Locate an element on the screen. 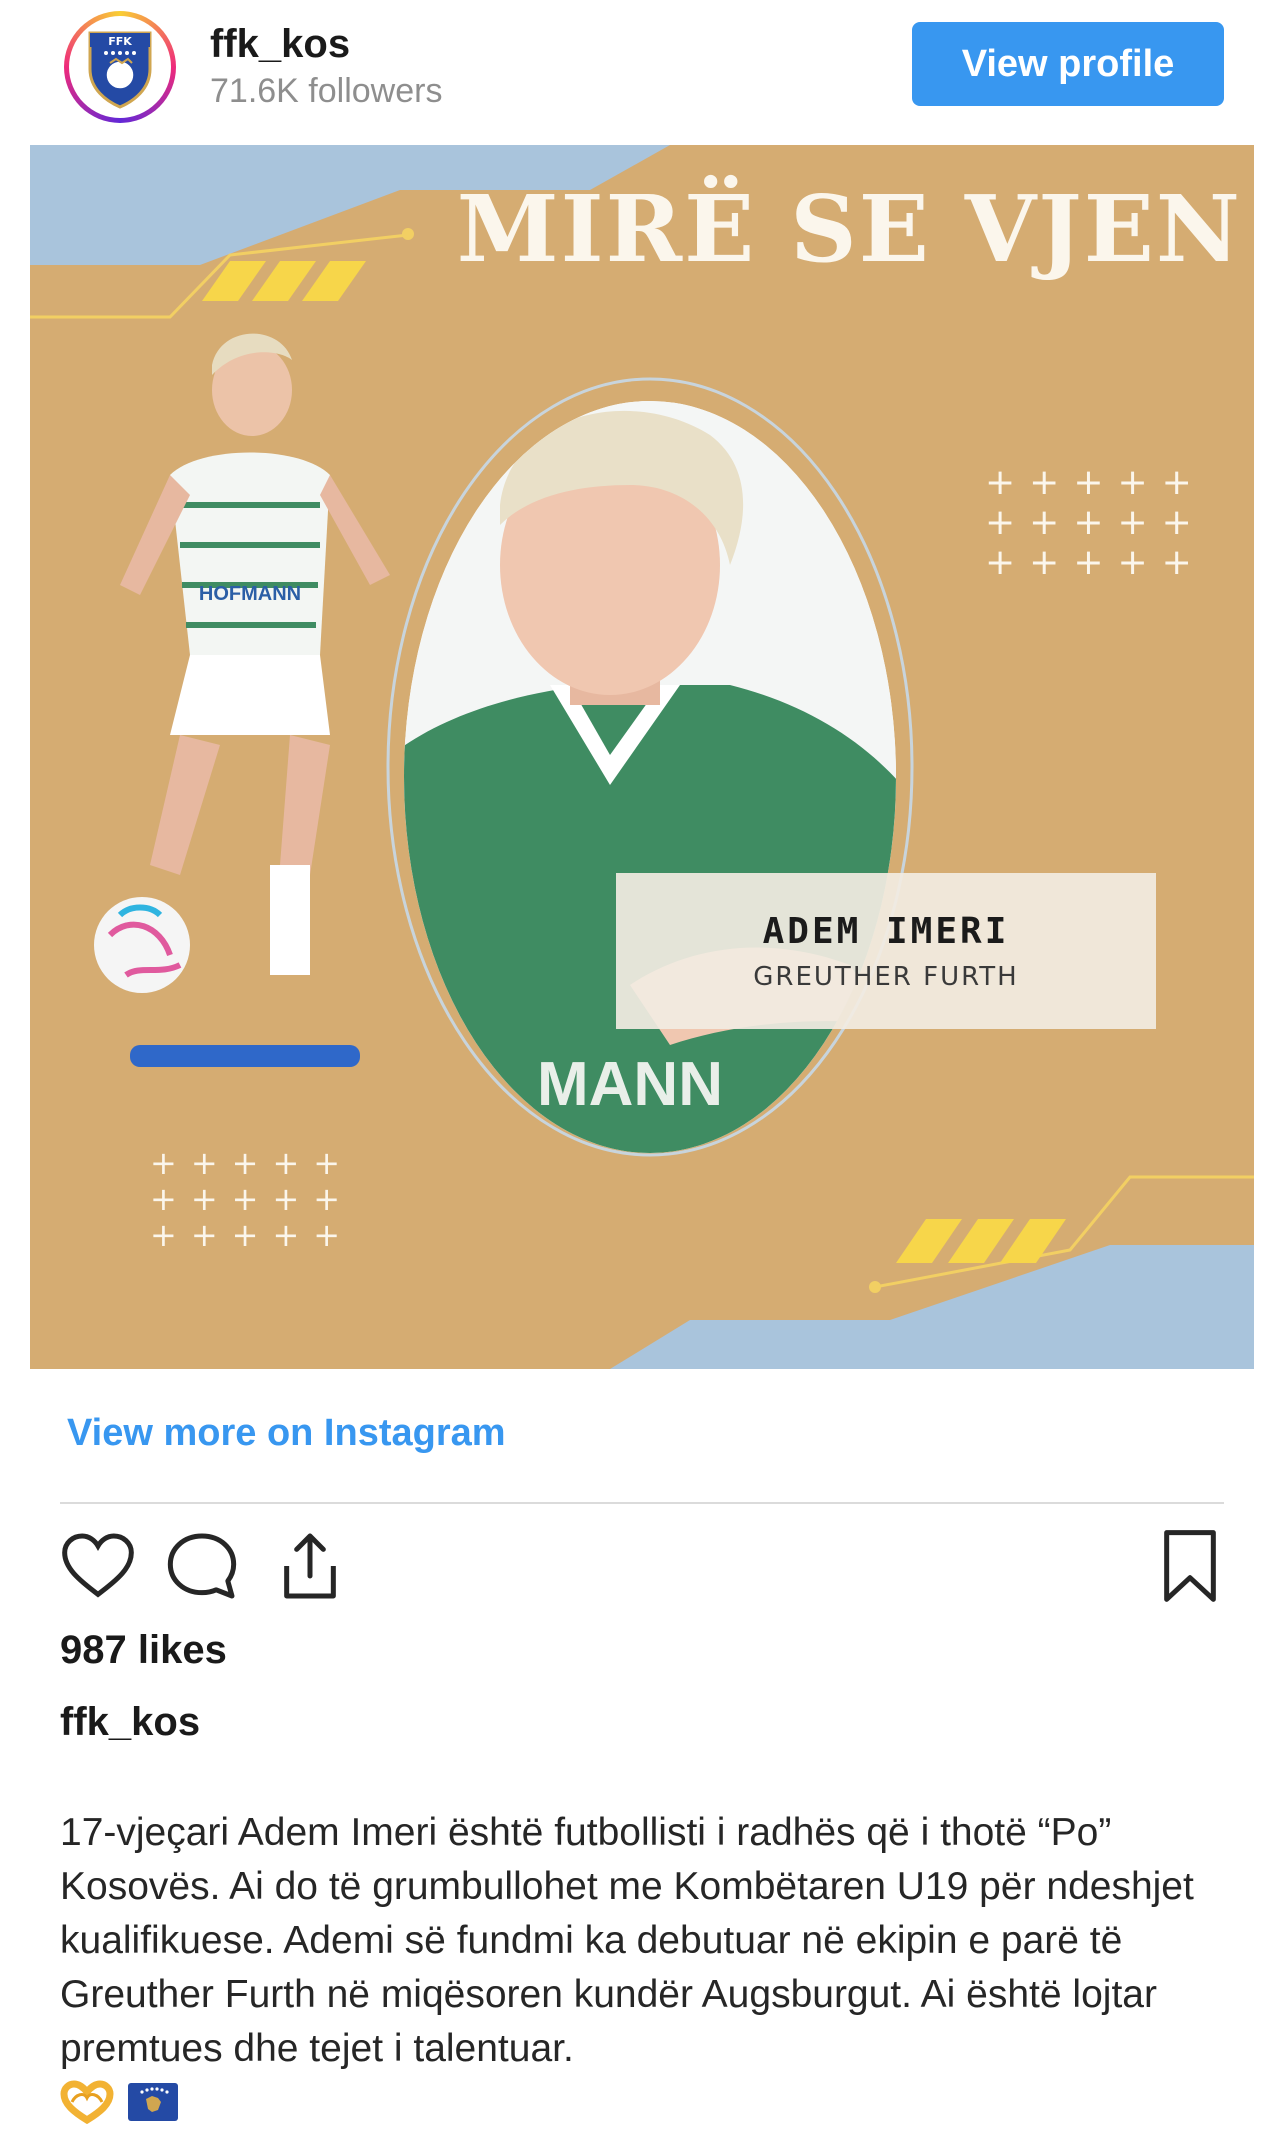 This screenshot has width=1284, height=2130. avatar: FFK is located at coordinates (120, 67).